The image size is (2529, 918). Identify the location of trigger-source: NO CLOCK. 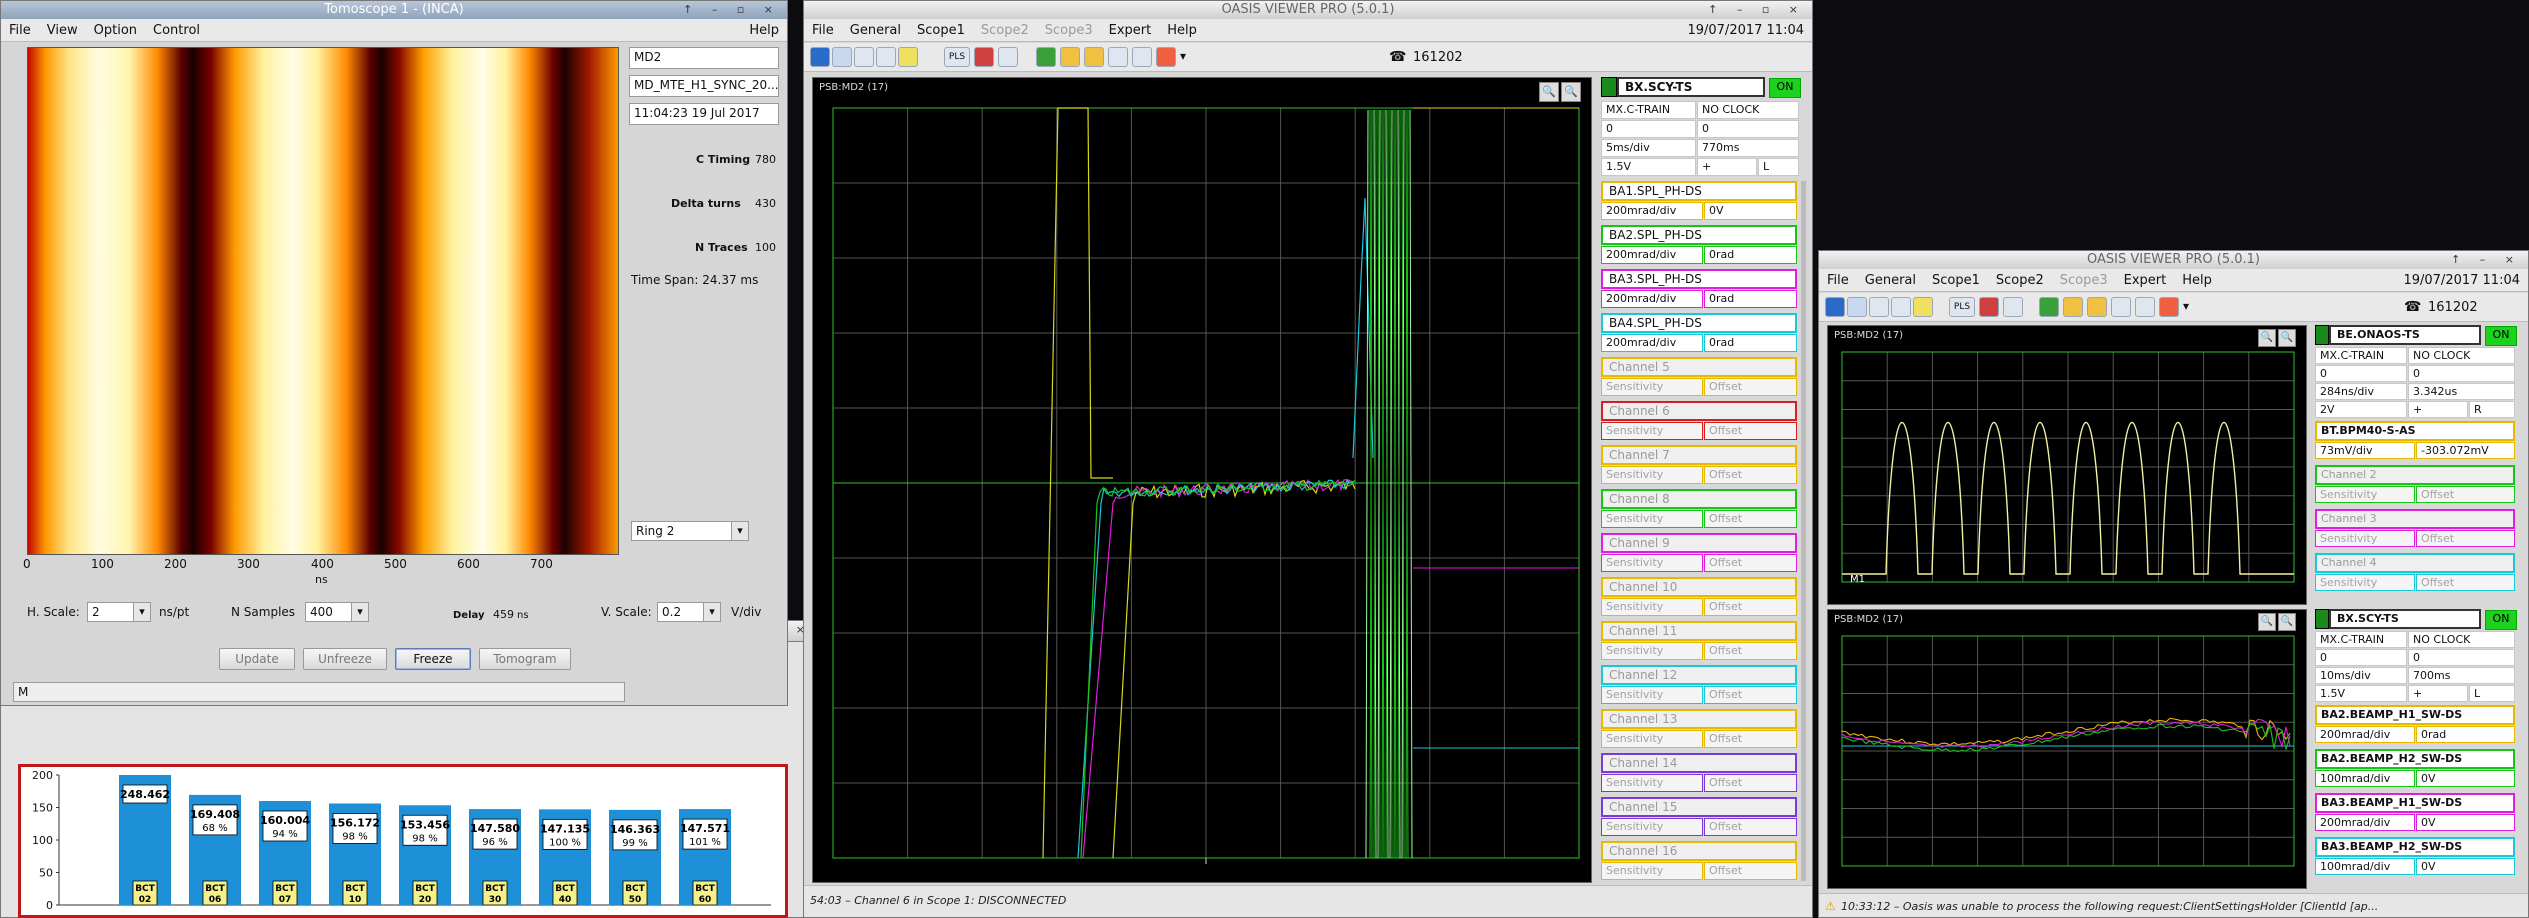
(2461, 639).